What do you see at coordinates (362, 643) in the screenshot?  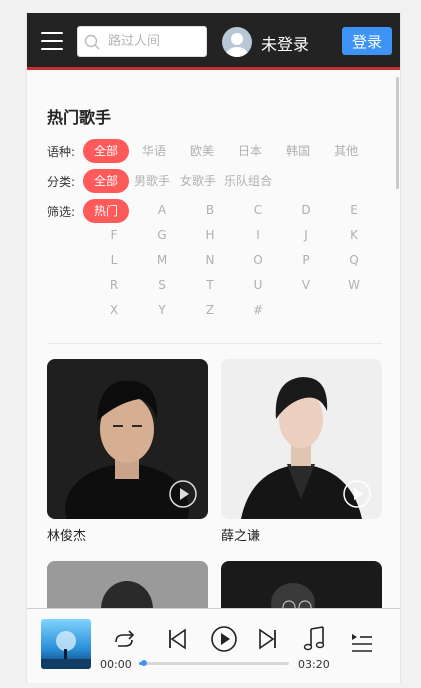 I see `playlist-icon` at bounding box center [362, 643].